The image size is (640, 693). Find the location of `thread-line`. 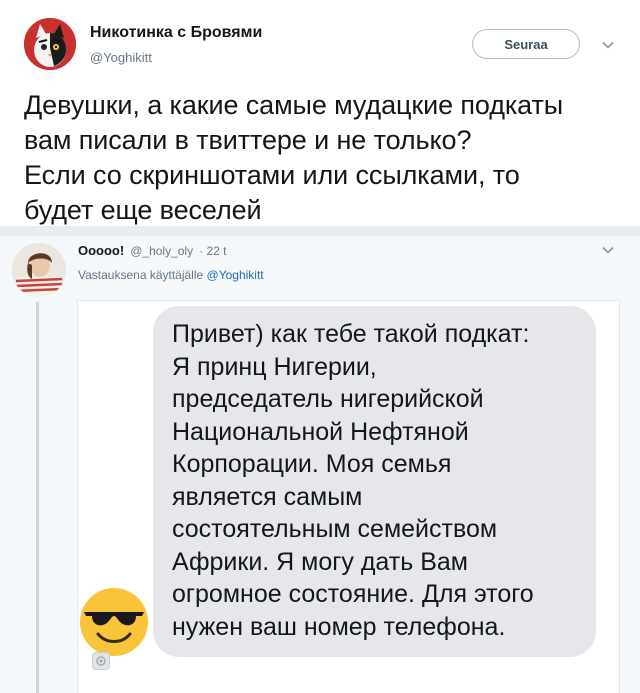

thread-line is located at coordinates (37, 497).